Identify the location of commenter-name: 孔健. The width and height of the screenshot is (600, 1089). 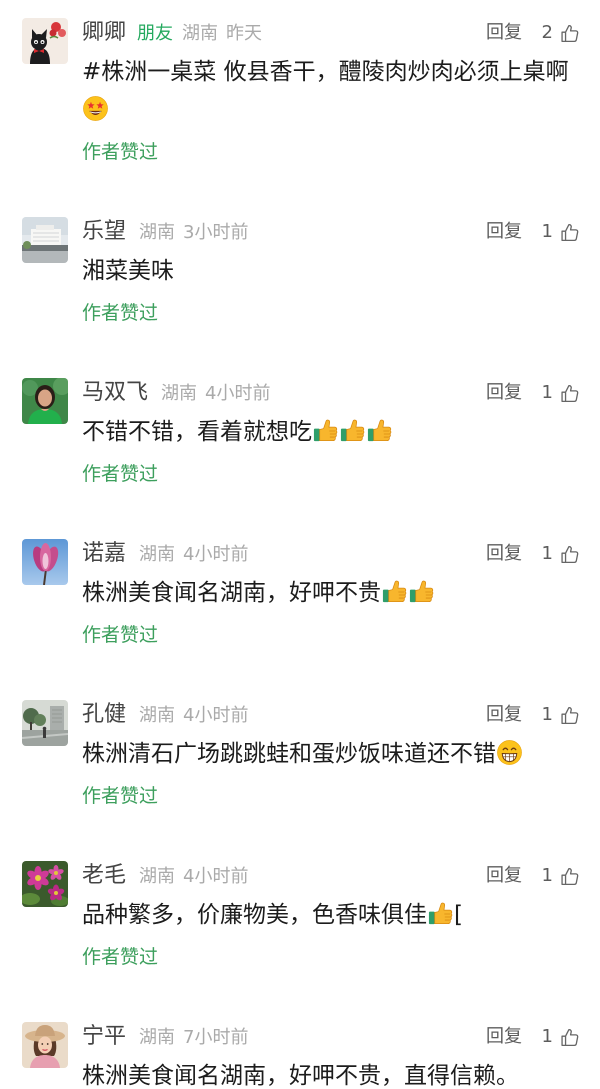
(104, 714).